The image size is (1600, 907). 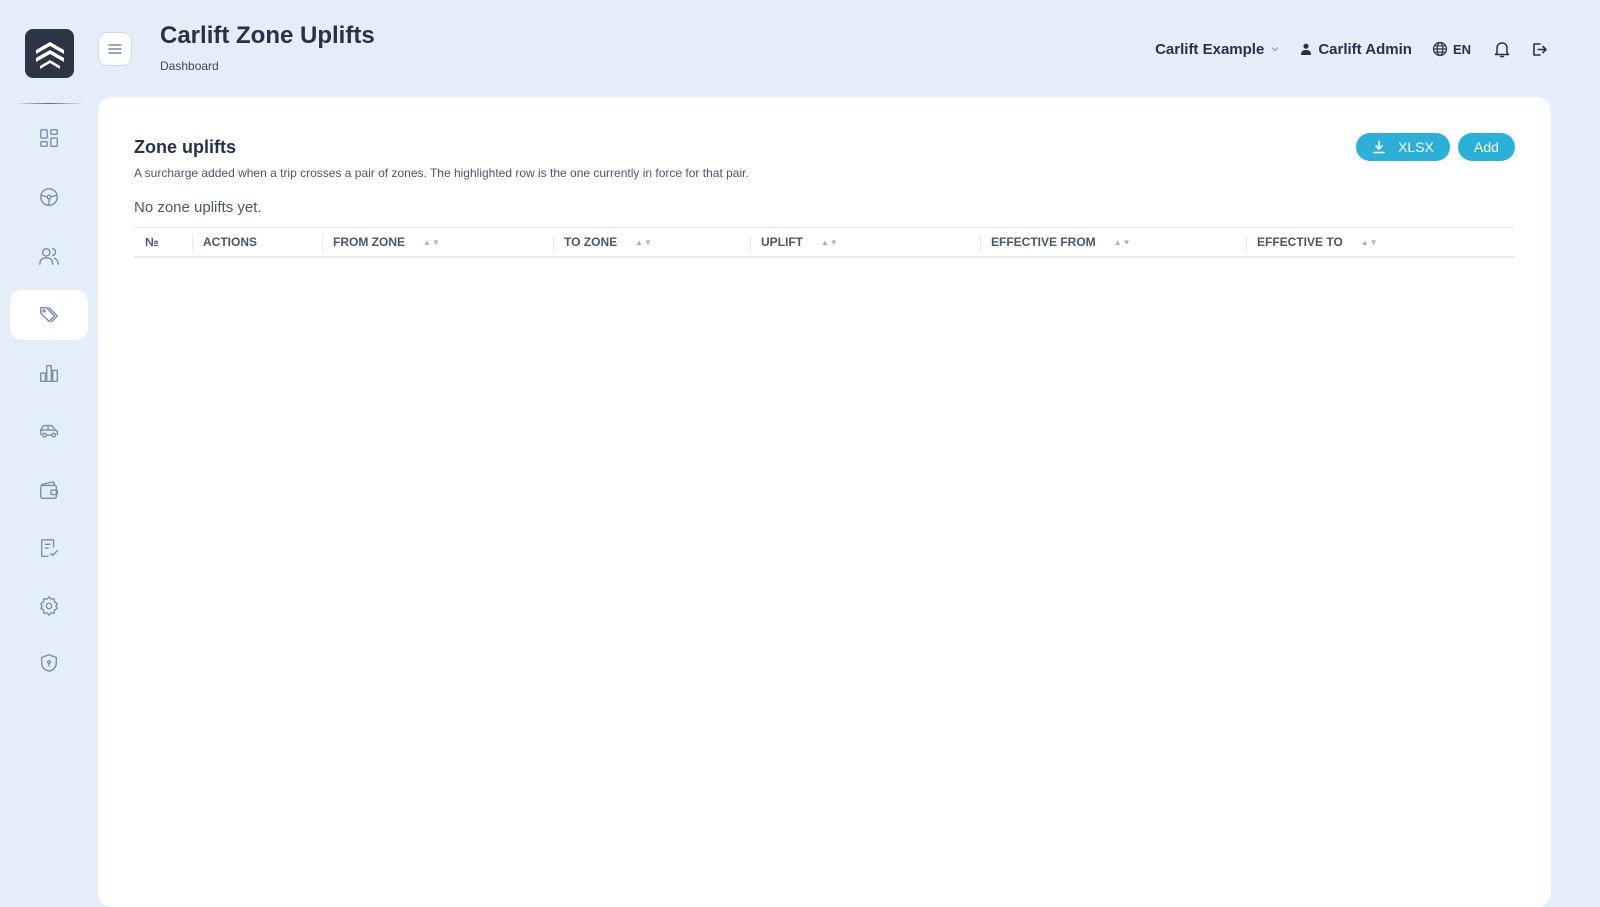 What do you see at coordinates (369, 242) in the screenshot?
I see `column-label: FROM ZONE` at bounding box center [369, 242].